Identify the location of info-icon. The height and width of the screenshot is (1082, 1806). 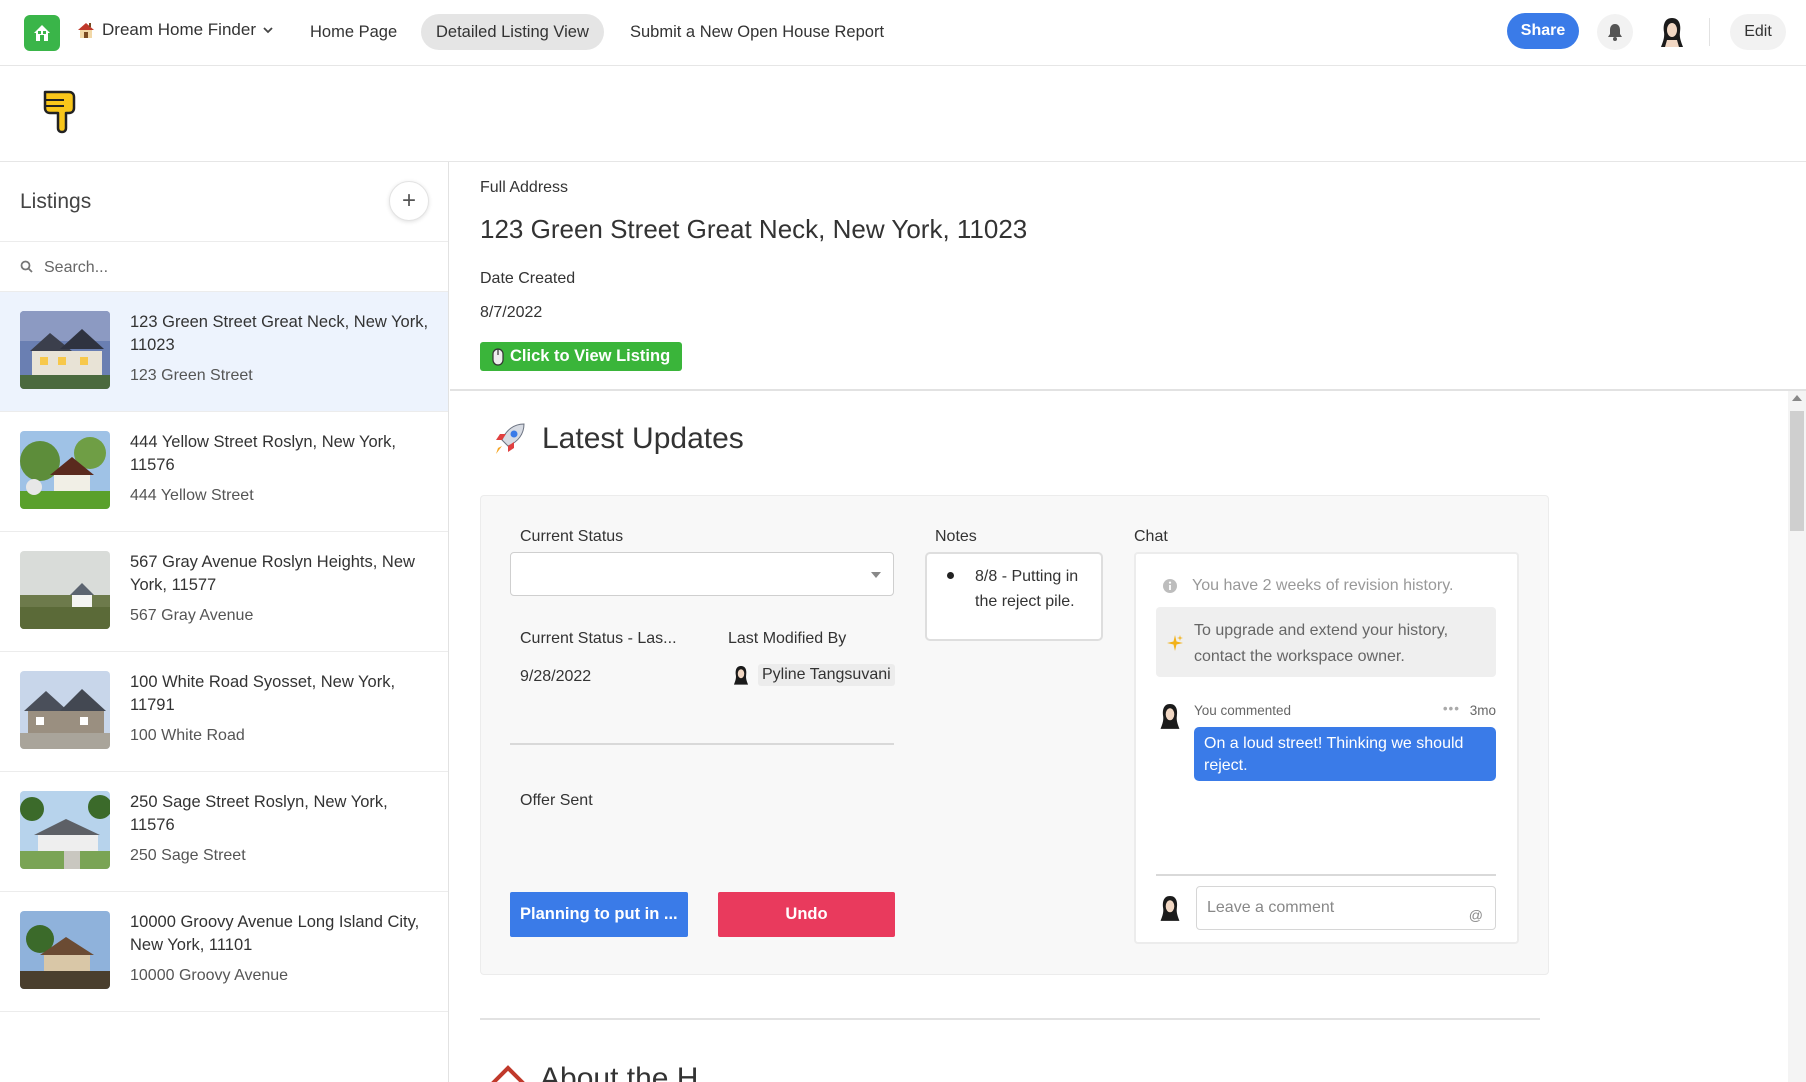
(1170, 586).